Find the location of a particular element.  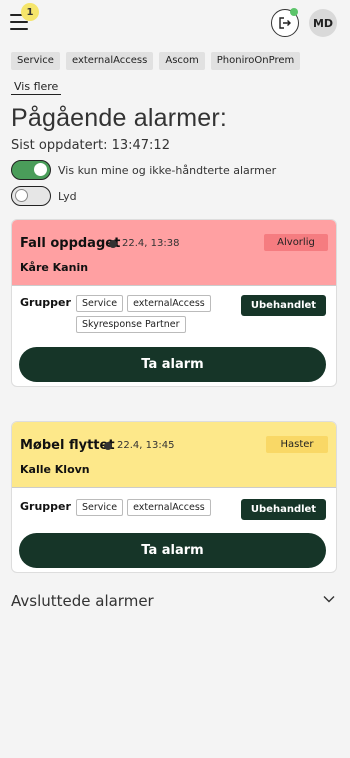

alarm-time: 22.4, 13:45 is located at coordinates (139, 445).